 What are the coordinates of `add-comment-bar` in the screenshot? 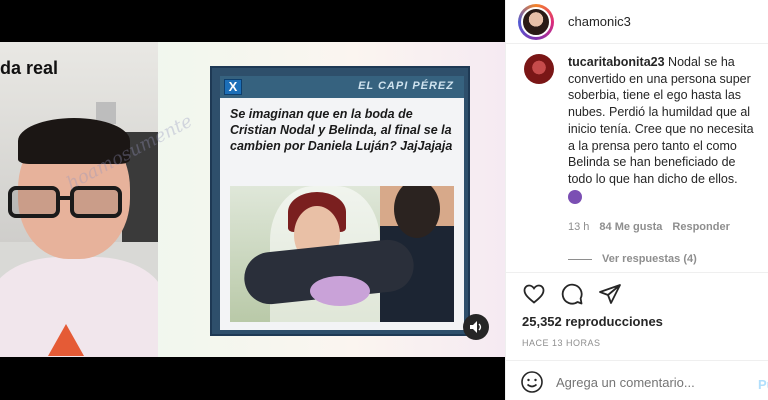 It's located at (628, 382).